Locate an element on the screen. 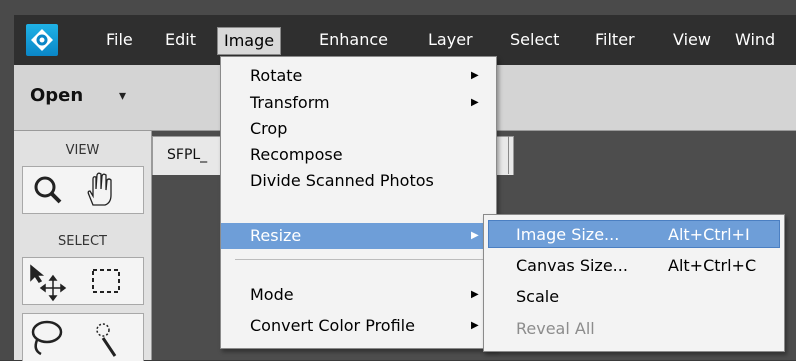  shortcut-label: Alt+Ctrl+I is located at coordinates (709, 234).